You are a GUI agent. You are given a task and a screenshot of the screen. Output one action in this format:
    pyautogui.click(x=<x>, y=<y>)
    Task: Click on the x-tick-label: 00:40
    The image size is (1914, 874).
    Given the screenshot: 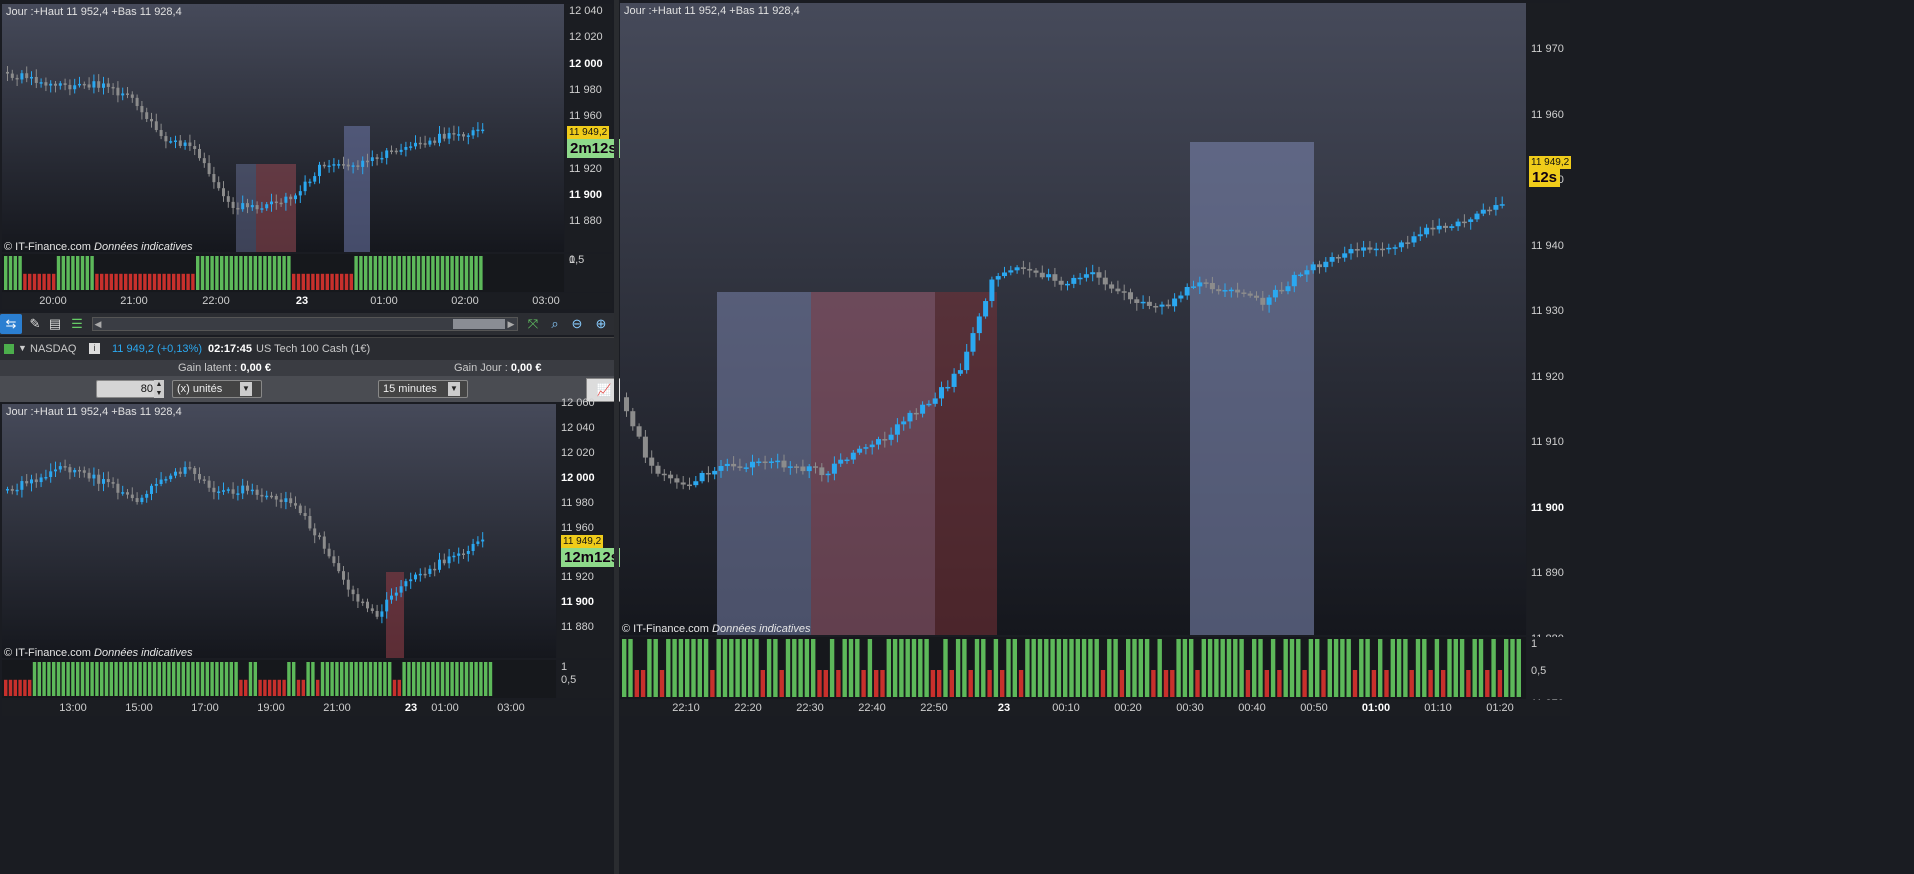 What is the action you would take?
    pyautogui.click(x=1252, y=708)
    